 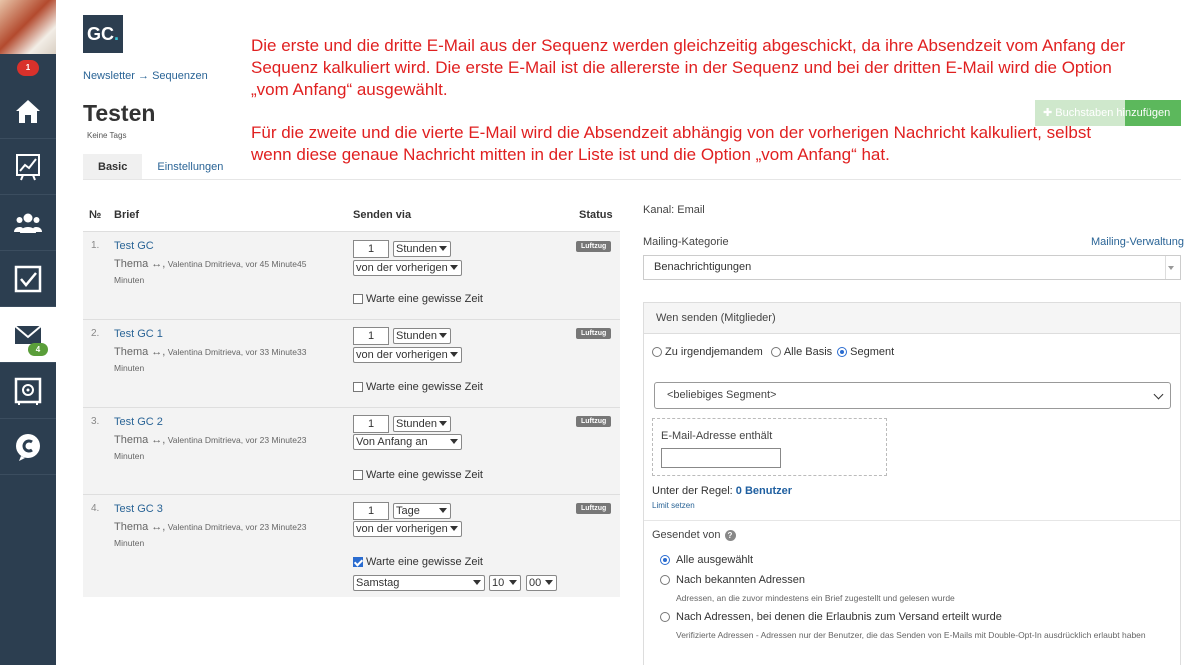 What do you see at coordinates (912, 520) in the screenshot?
I see `divider` at bounding box center [912, 520].